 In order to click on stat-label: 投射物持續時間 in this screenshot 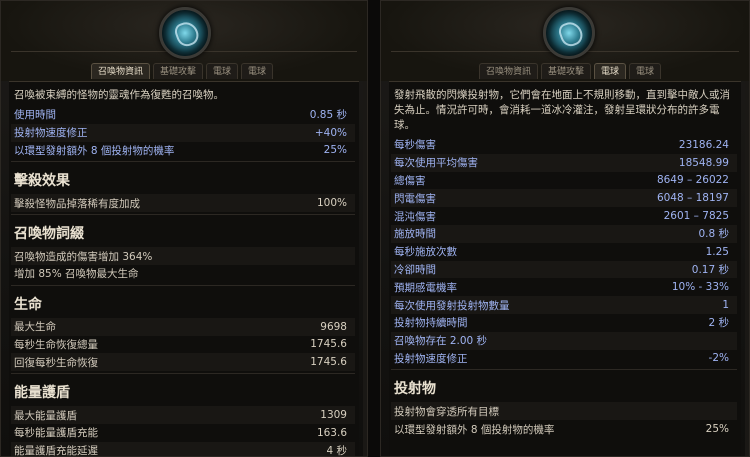, I will do `click(431, 323)`.